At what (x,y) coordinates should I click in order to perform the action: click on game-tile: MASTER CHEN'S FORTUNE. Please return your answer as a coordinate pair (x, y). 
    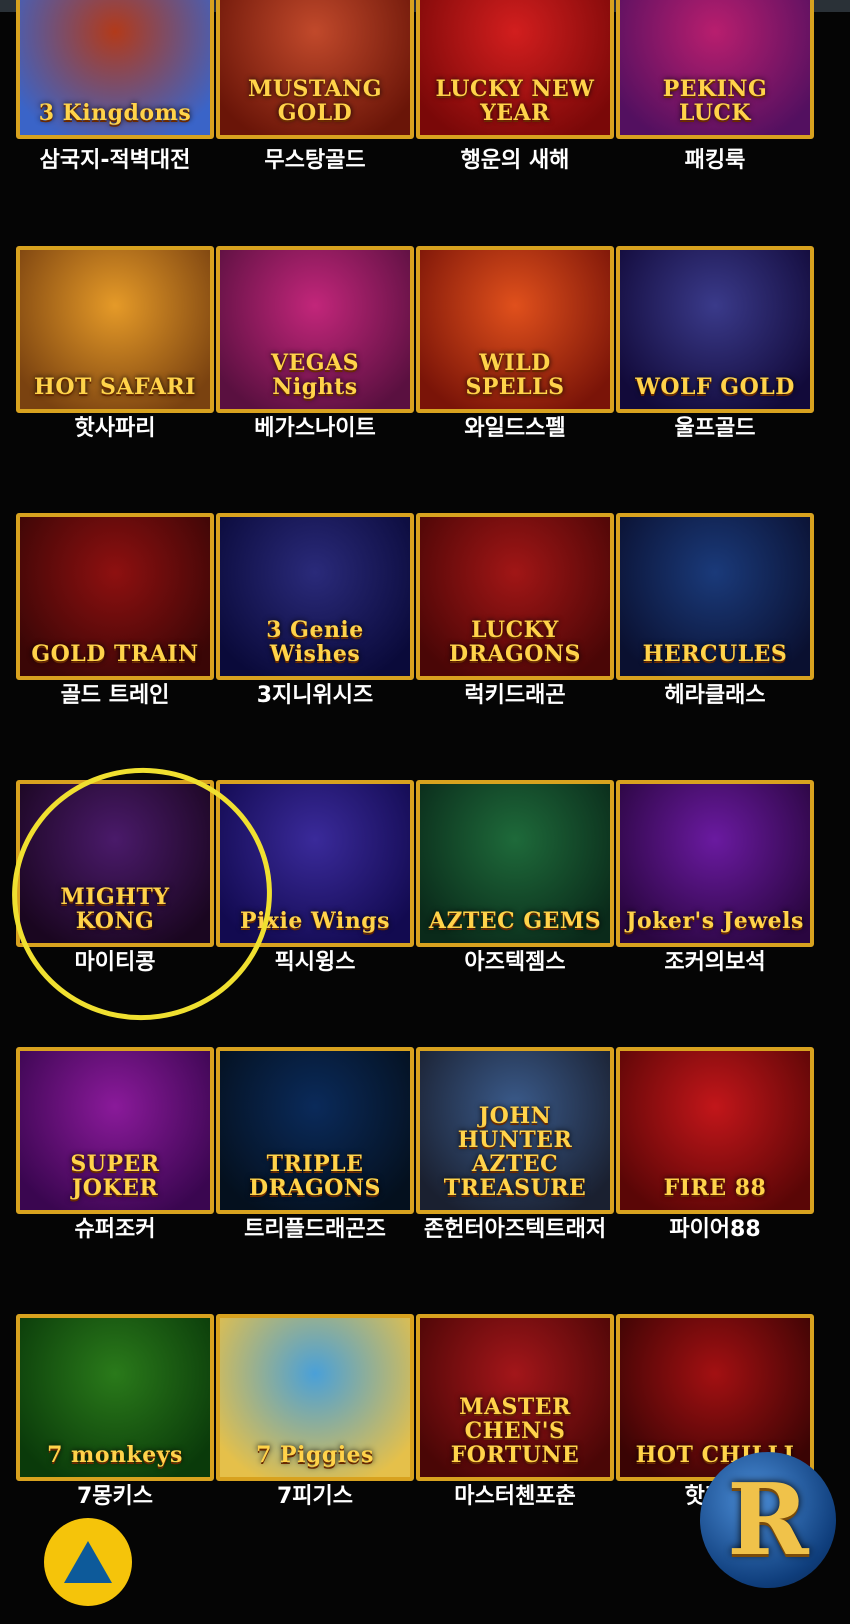
    Looking at the image, I should click on (515, 1397).